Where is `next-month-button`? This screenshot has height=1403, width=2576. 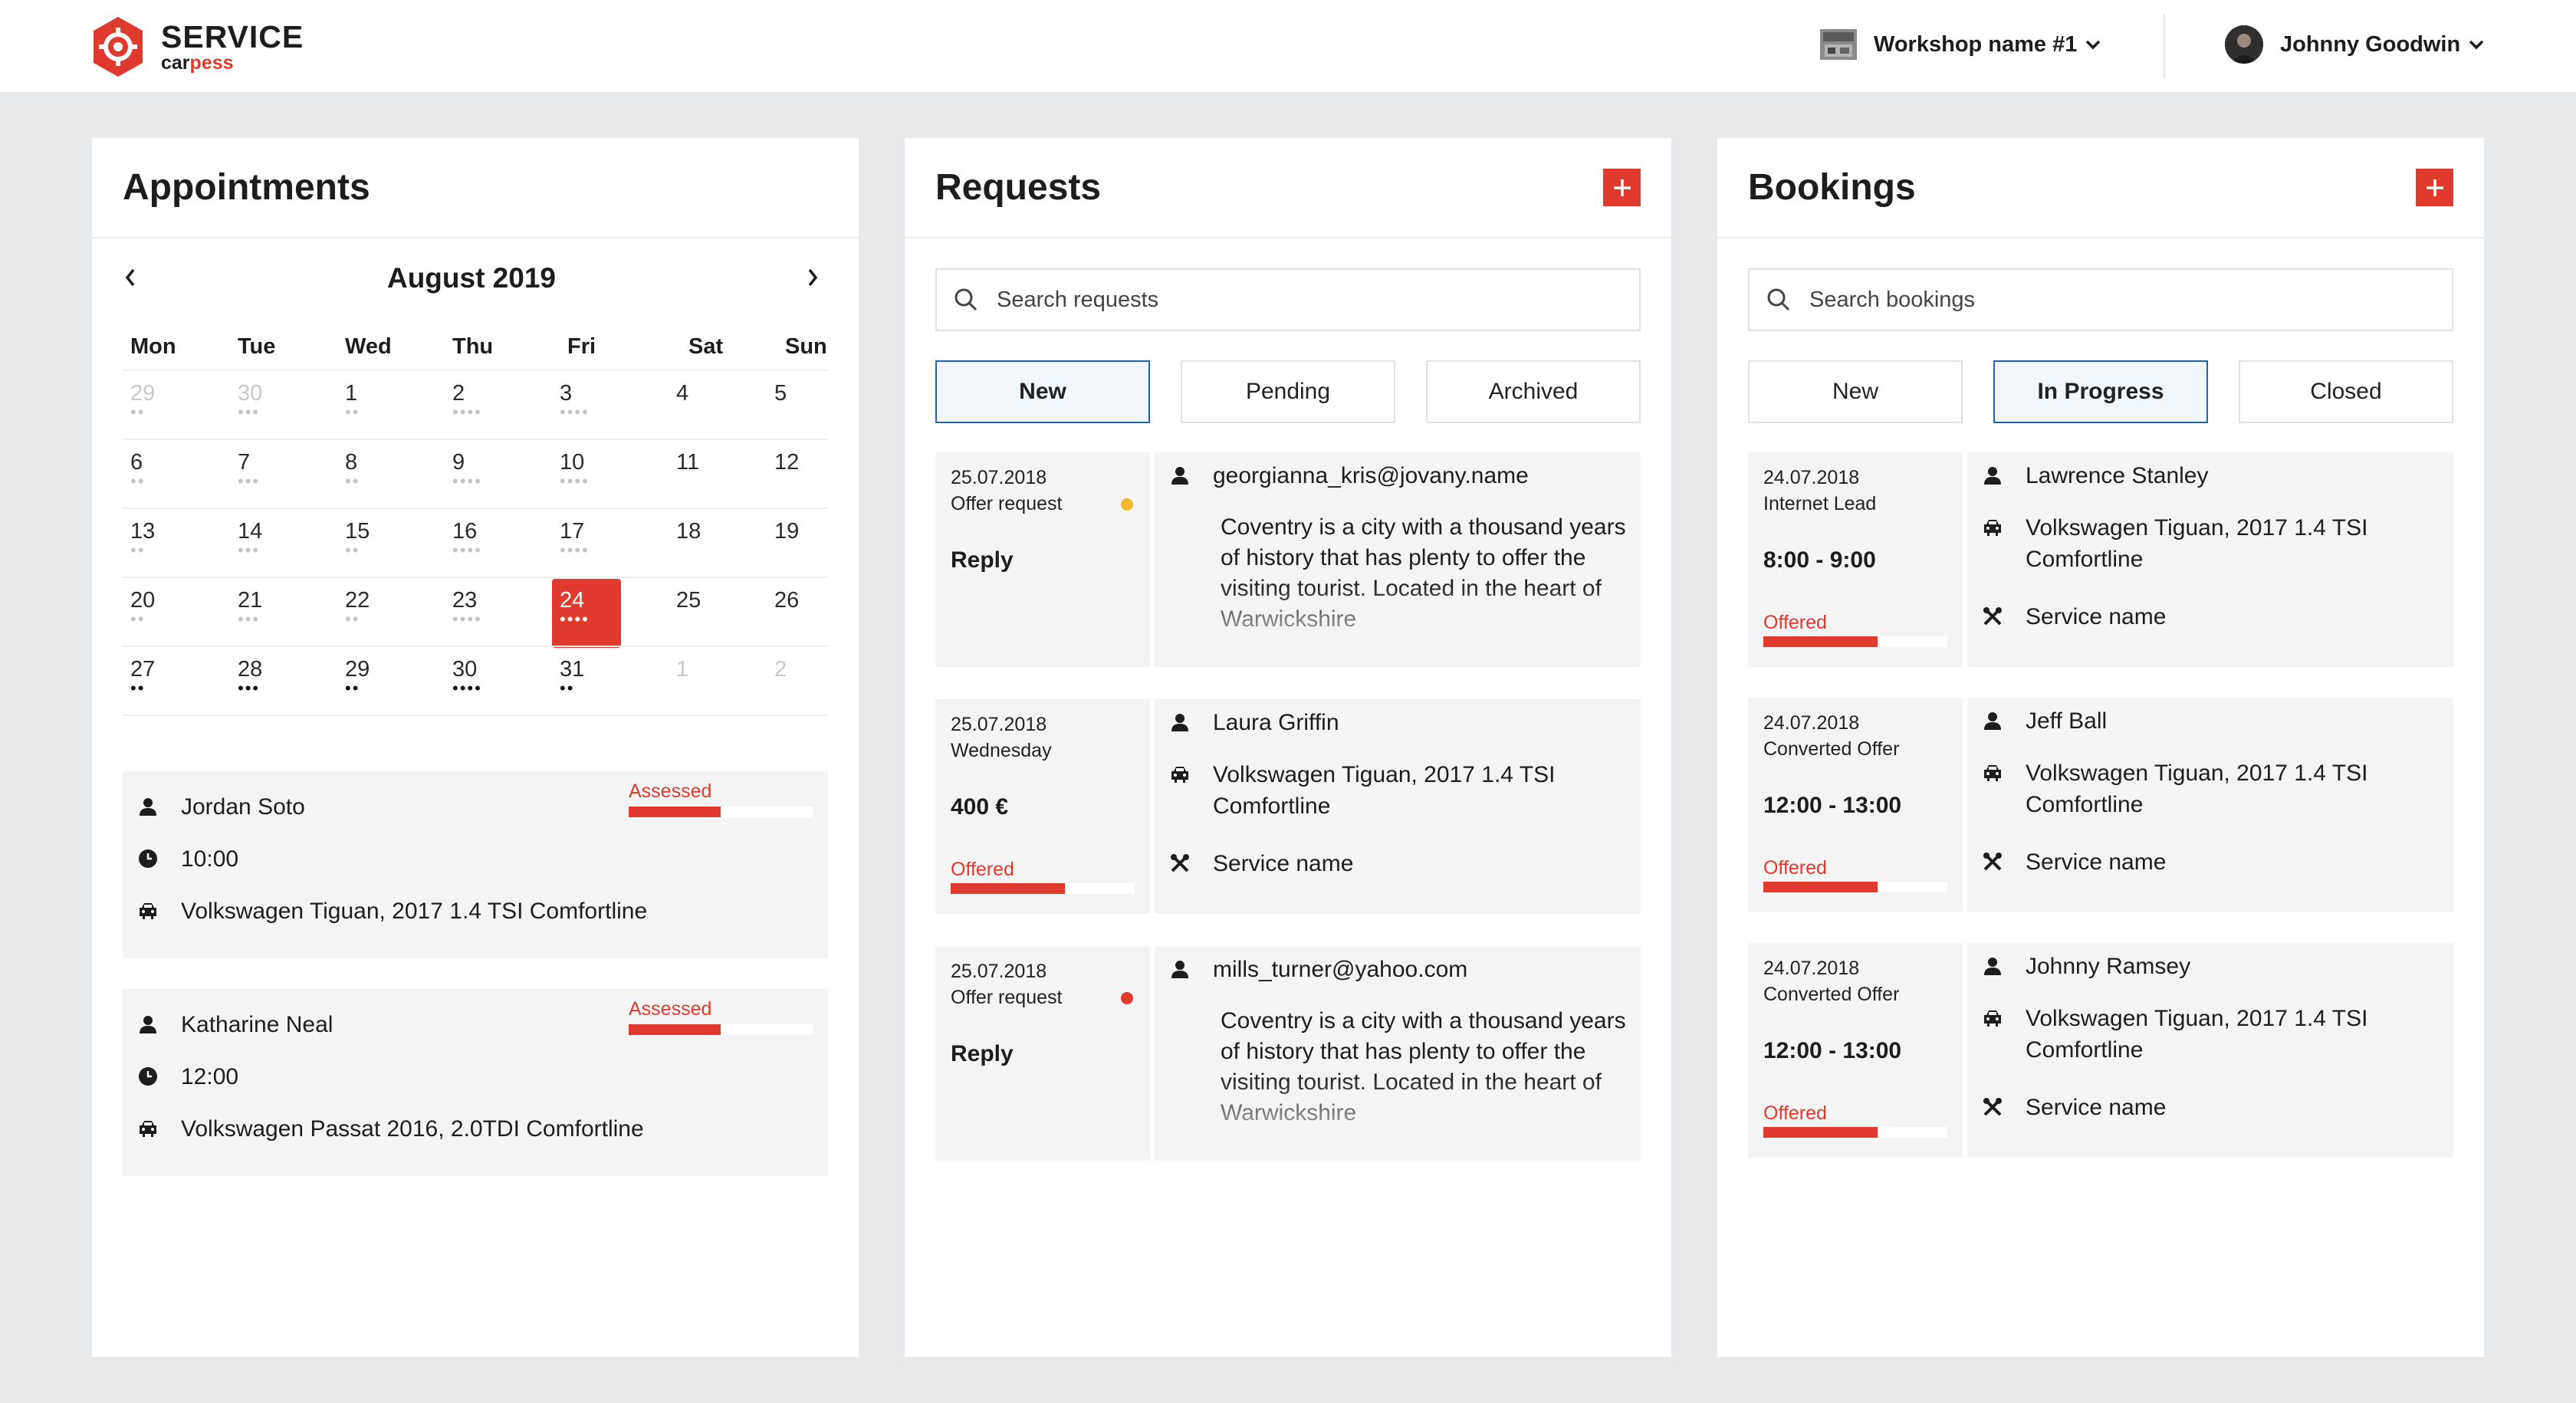 next-month-button is located at coordinates (813, 277).